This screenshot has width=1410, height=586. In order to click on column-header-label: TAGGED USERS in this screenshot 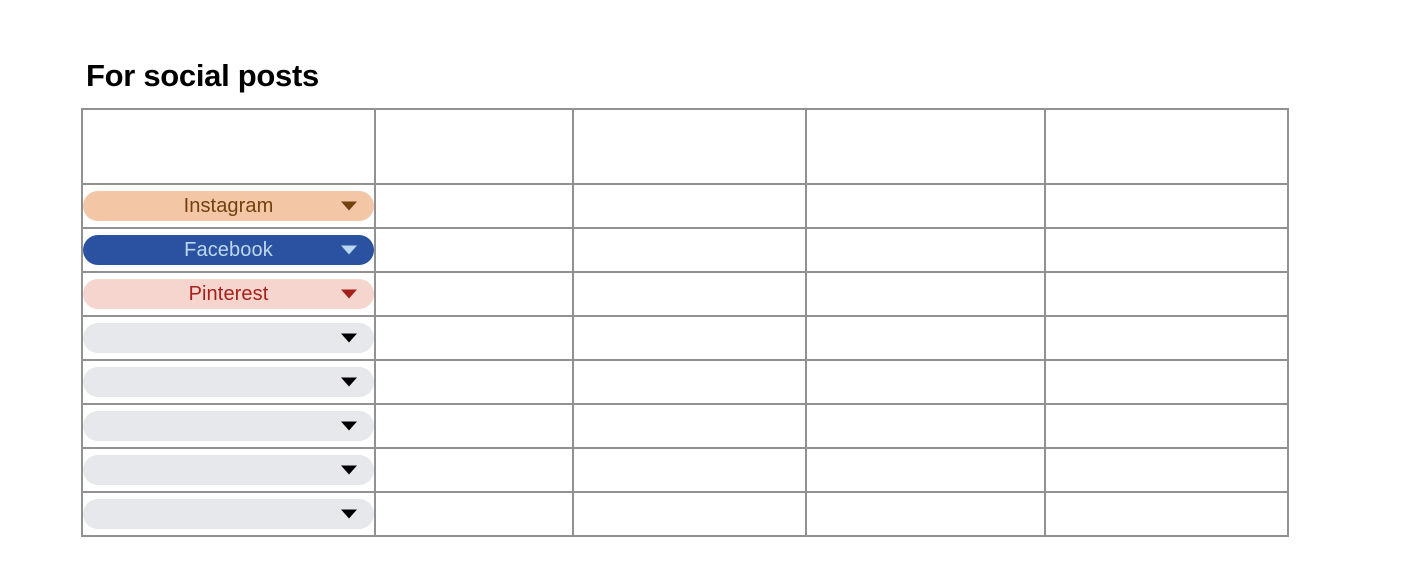, I will do `click(1166, 146)`.